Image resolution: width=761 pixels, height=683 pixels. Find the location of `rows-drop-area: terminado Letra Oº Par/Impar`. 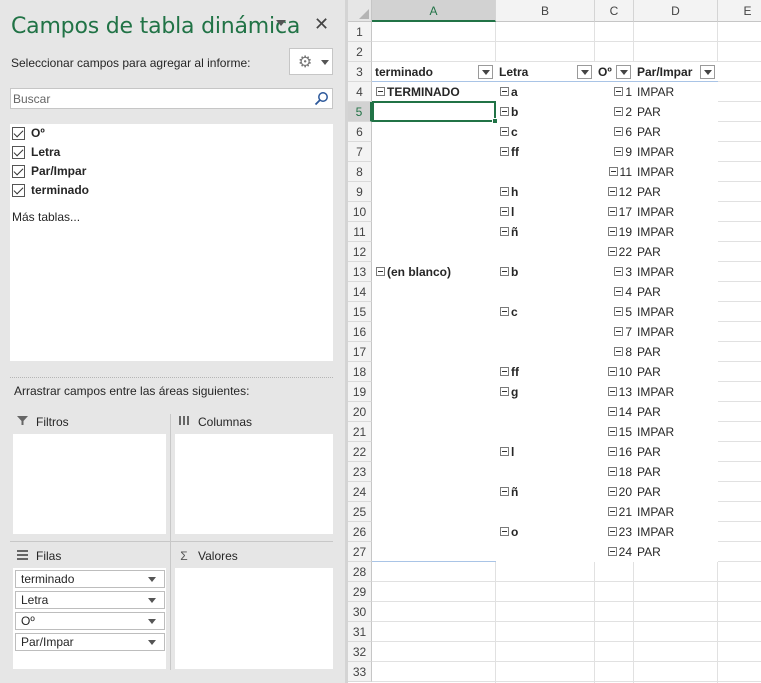

rows-drop-area: terminado Letra Oº Par/Impar is located at coordinates (89, 618).